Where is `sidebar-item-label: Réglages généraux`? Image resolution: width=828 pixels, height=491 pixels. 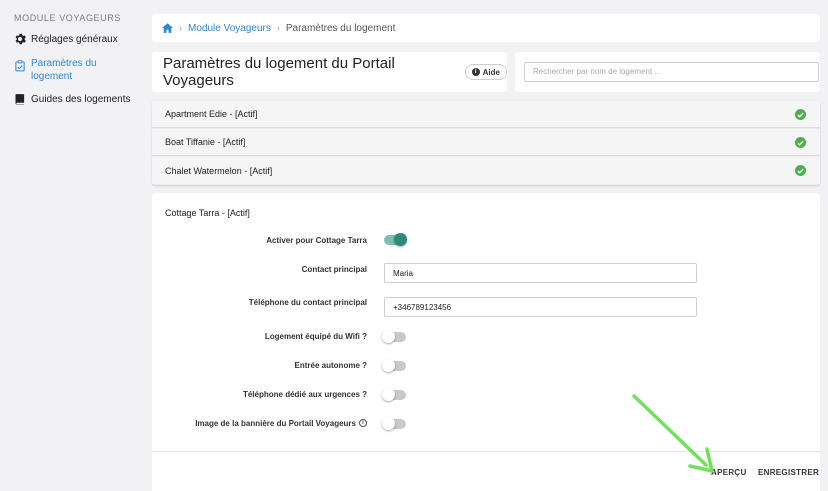 sidebar-item-label: Réglages généraux is located at coordinates (74, 39).